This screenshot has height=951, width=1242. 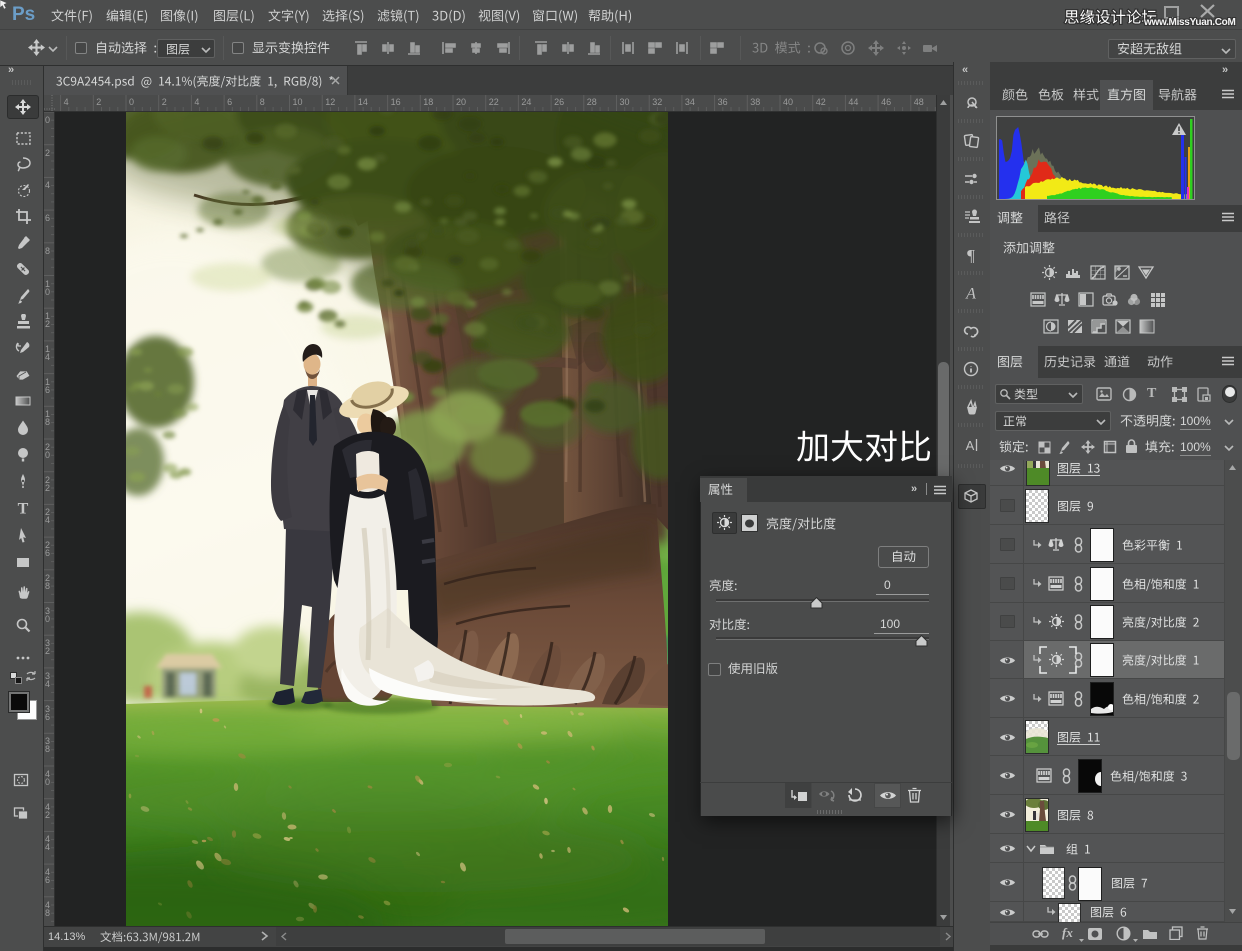 What do you see at coordinates (23, 509) in the screenshot?
I see `svg-text: T` at bounding box center [23, 509].